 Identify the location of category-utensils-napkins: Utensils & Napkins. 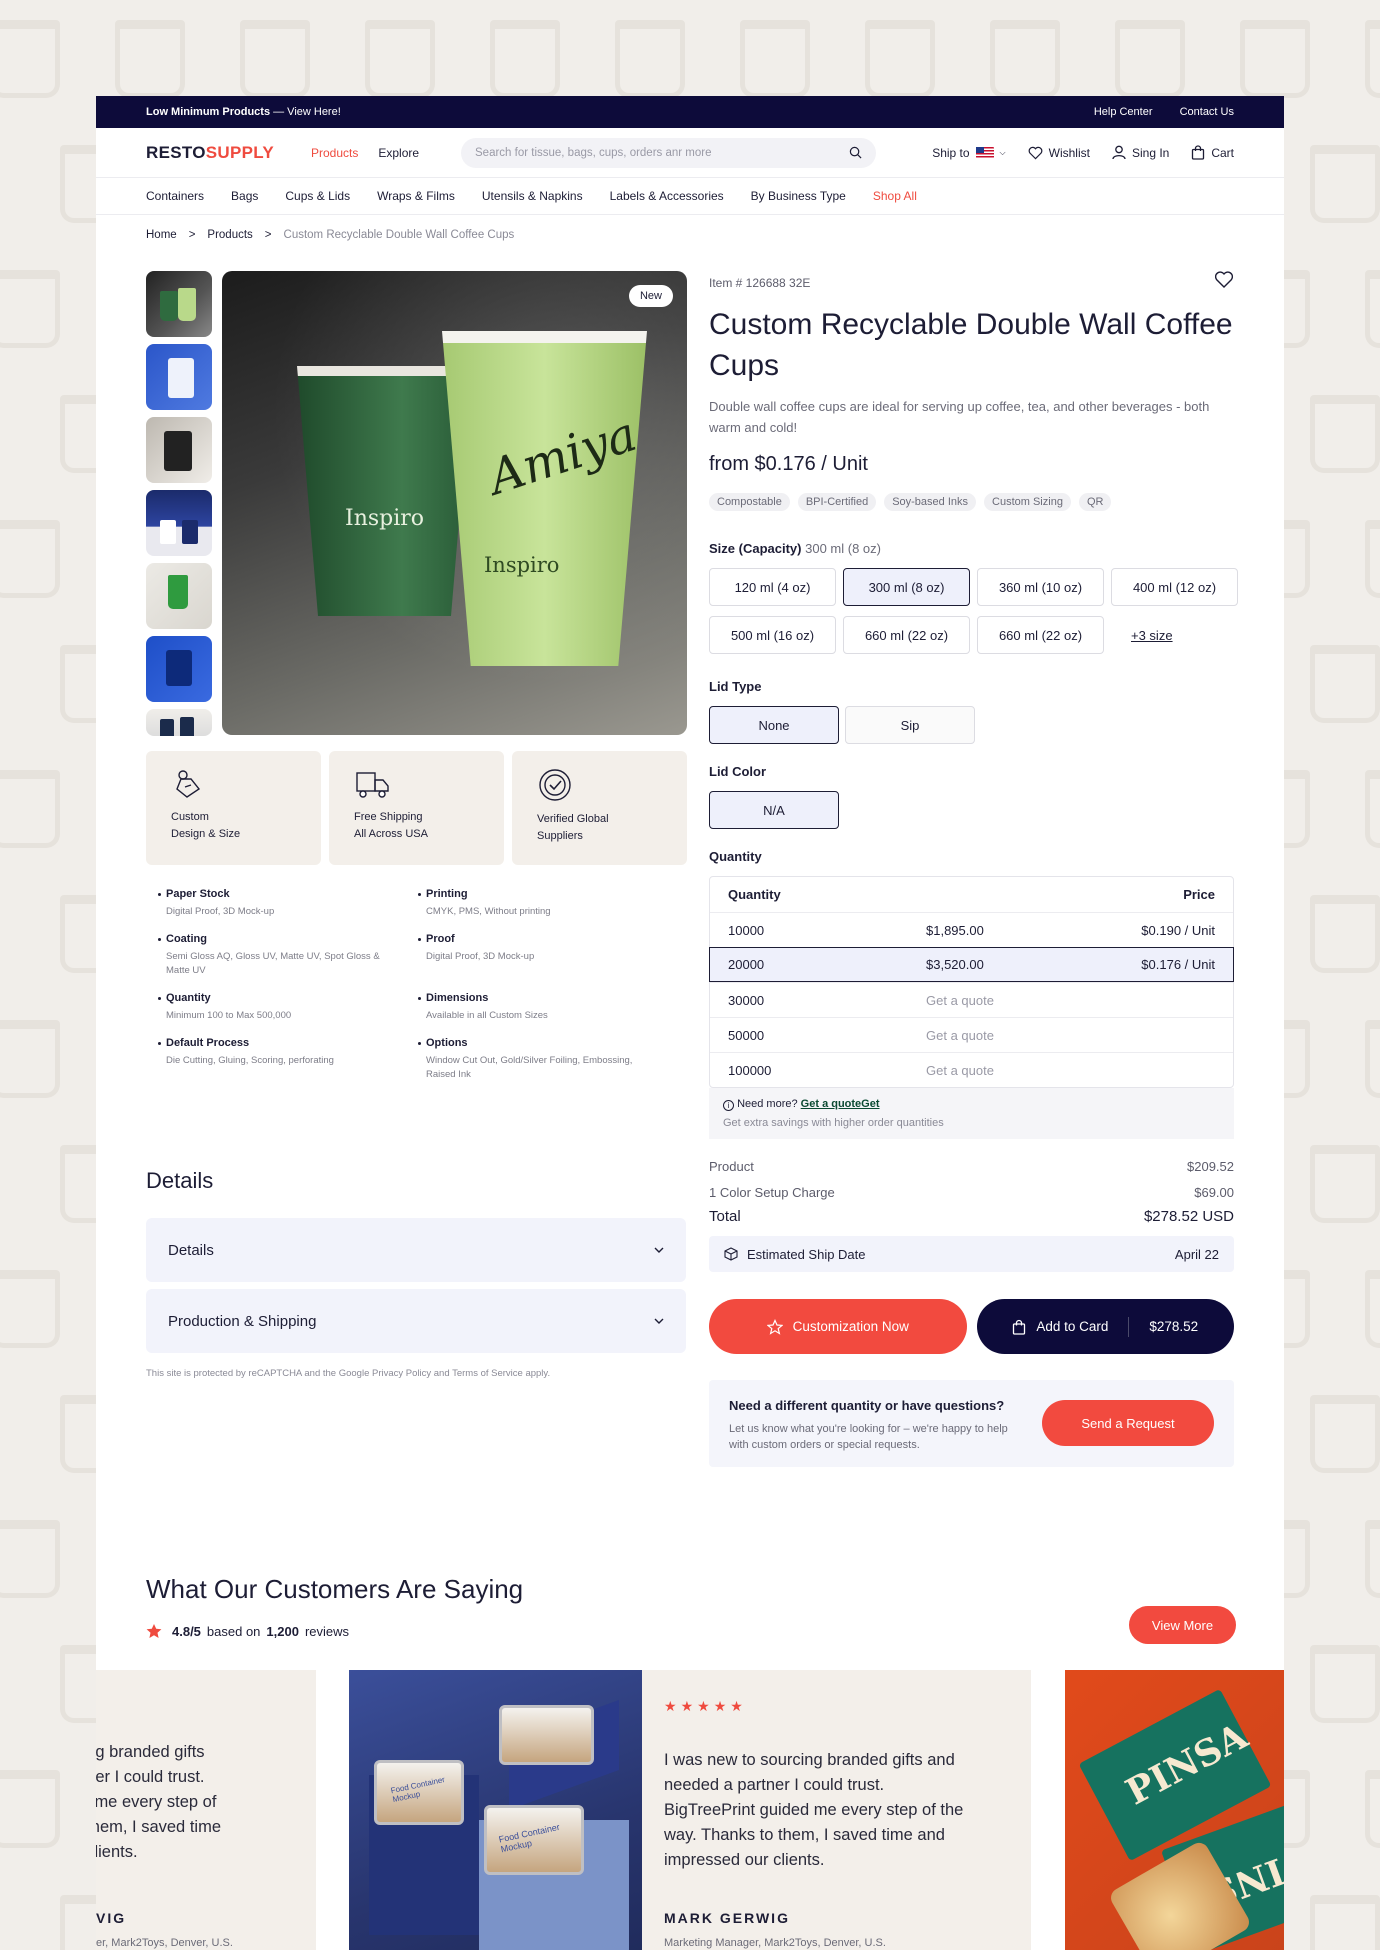
(532, 196).